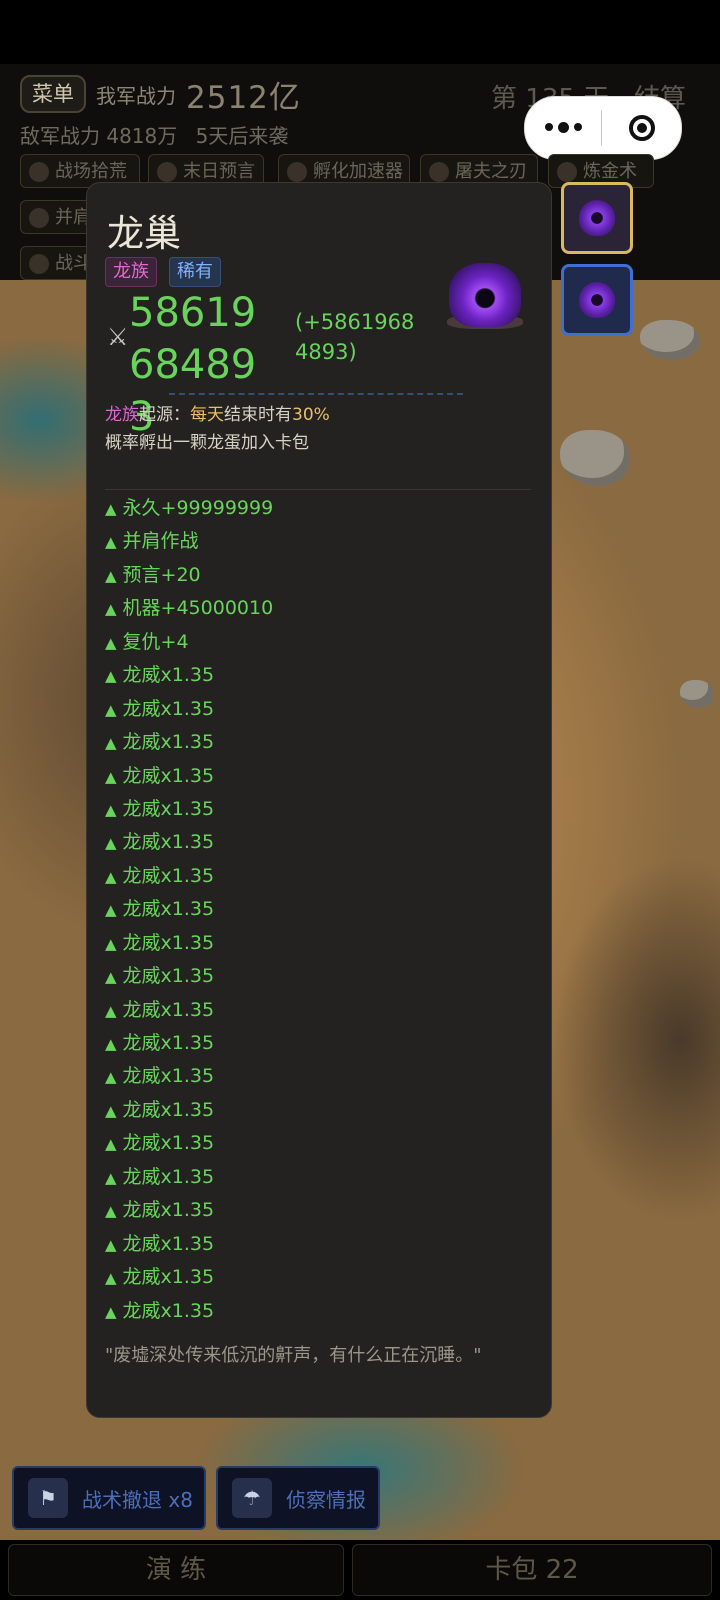  I want to click on origin-race: 龙族, so click(122, 415).